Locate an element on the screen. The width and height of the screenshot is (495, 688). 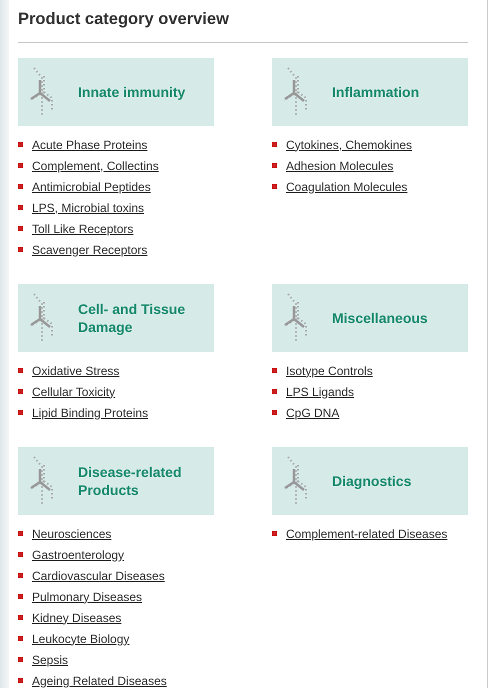
category-link: Toll Like Receptors is located at coordinates (83, 229).